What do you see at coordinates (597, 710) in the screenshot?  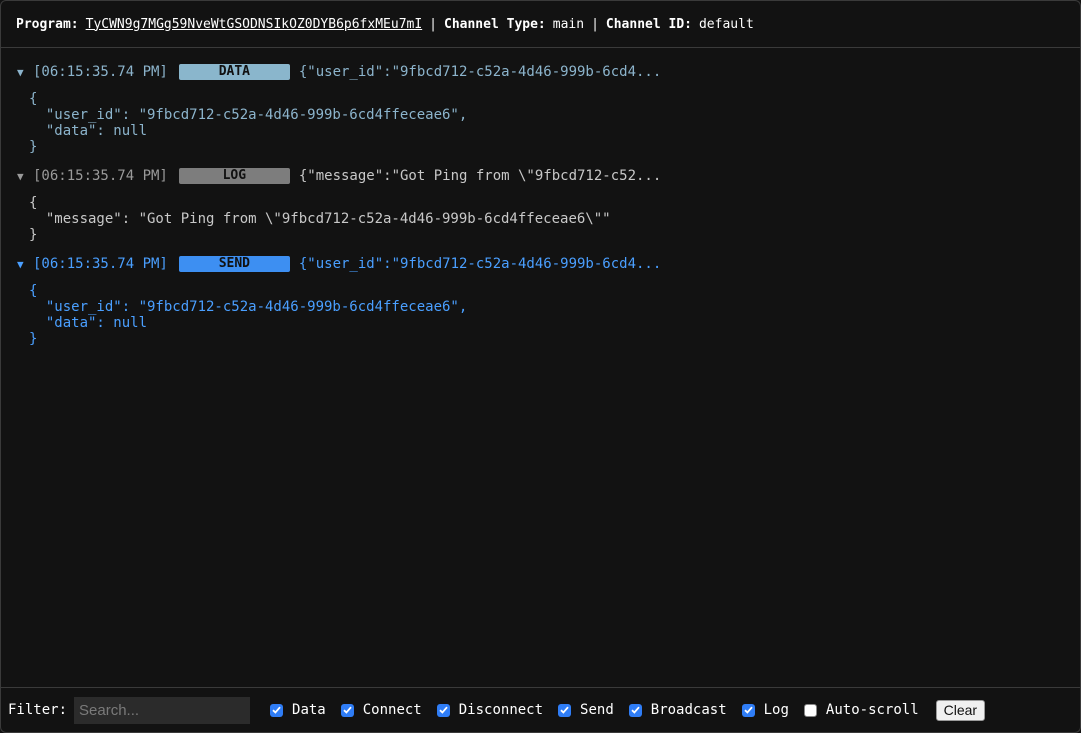 I see `checkbox-label: Send` at bounding box center [597, 710].